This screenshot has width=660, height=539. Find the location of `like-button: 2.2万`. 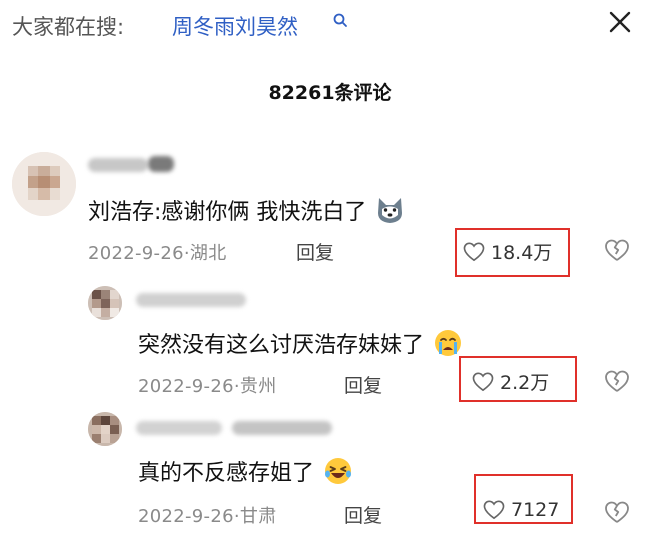

like-button: 2.2万 is located at coordinates (510, 381).